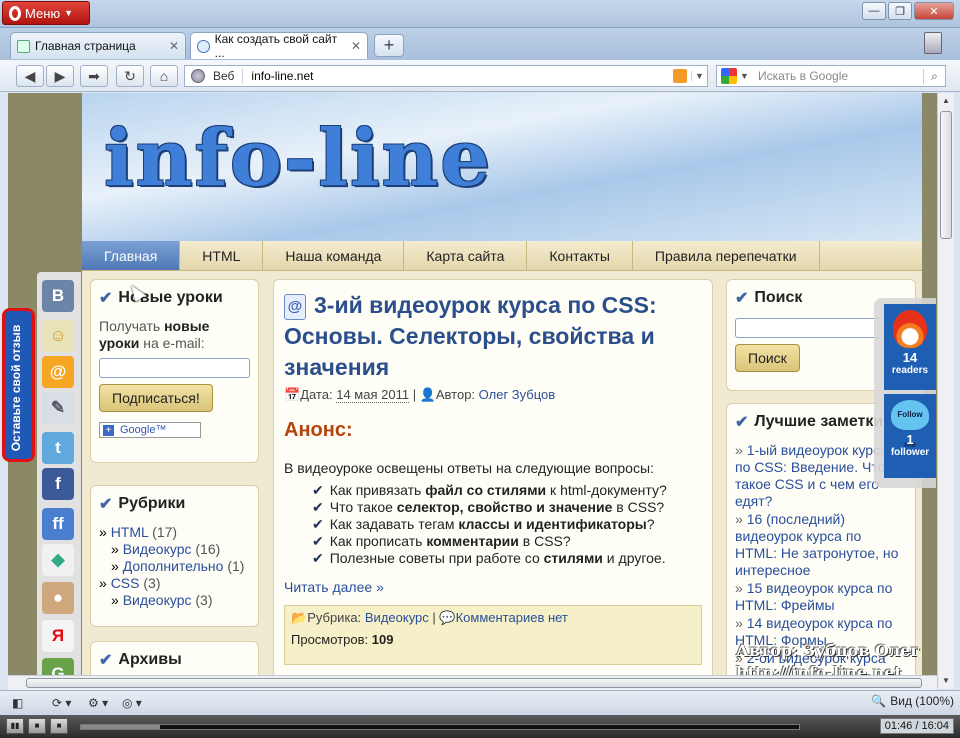 Image resolution: width=960 pixels, height=738 pixels. I want to click on rubric-item: » HTML (17), so click(174, 532).